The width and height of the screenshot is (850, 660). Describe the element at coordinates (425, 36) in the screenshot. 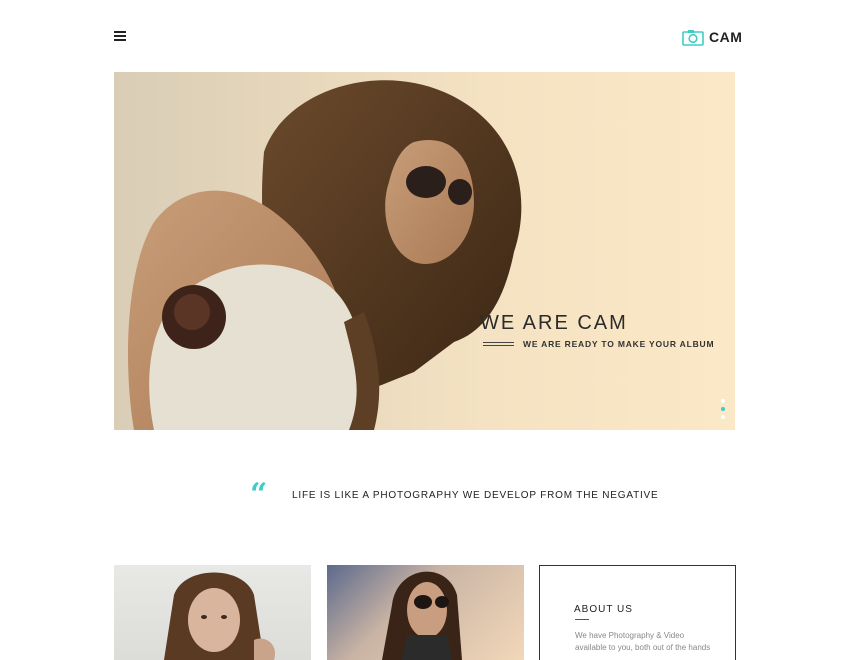

I see `site-header: CAM` at that location.